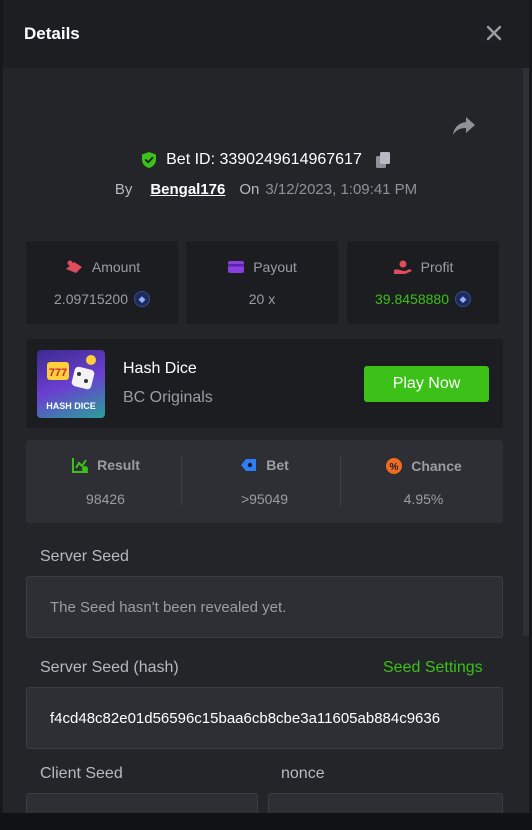 The height and width of the screenshot is (830, 532). Describe the element at coordinates (80, 465) in the screenshot. I see `result-icon` at that location.